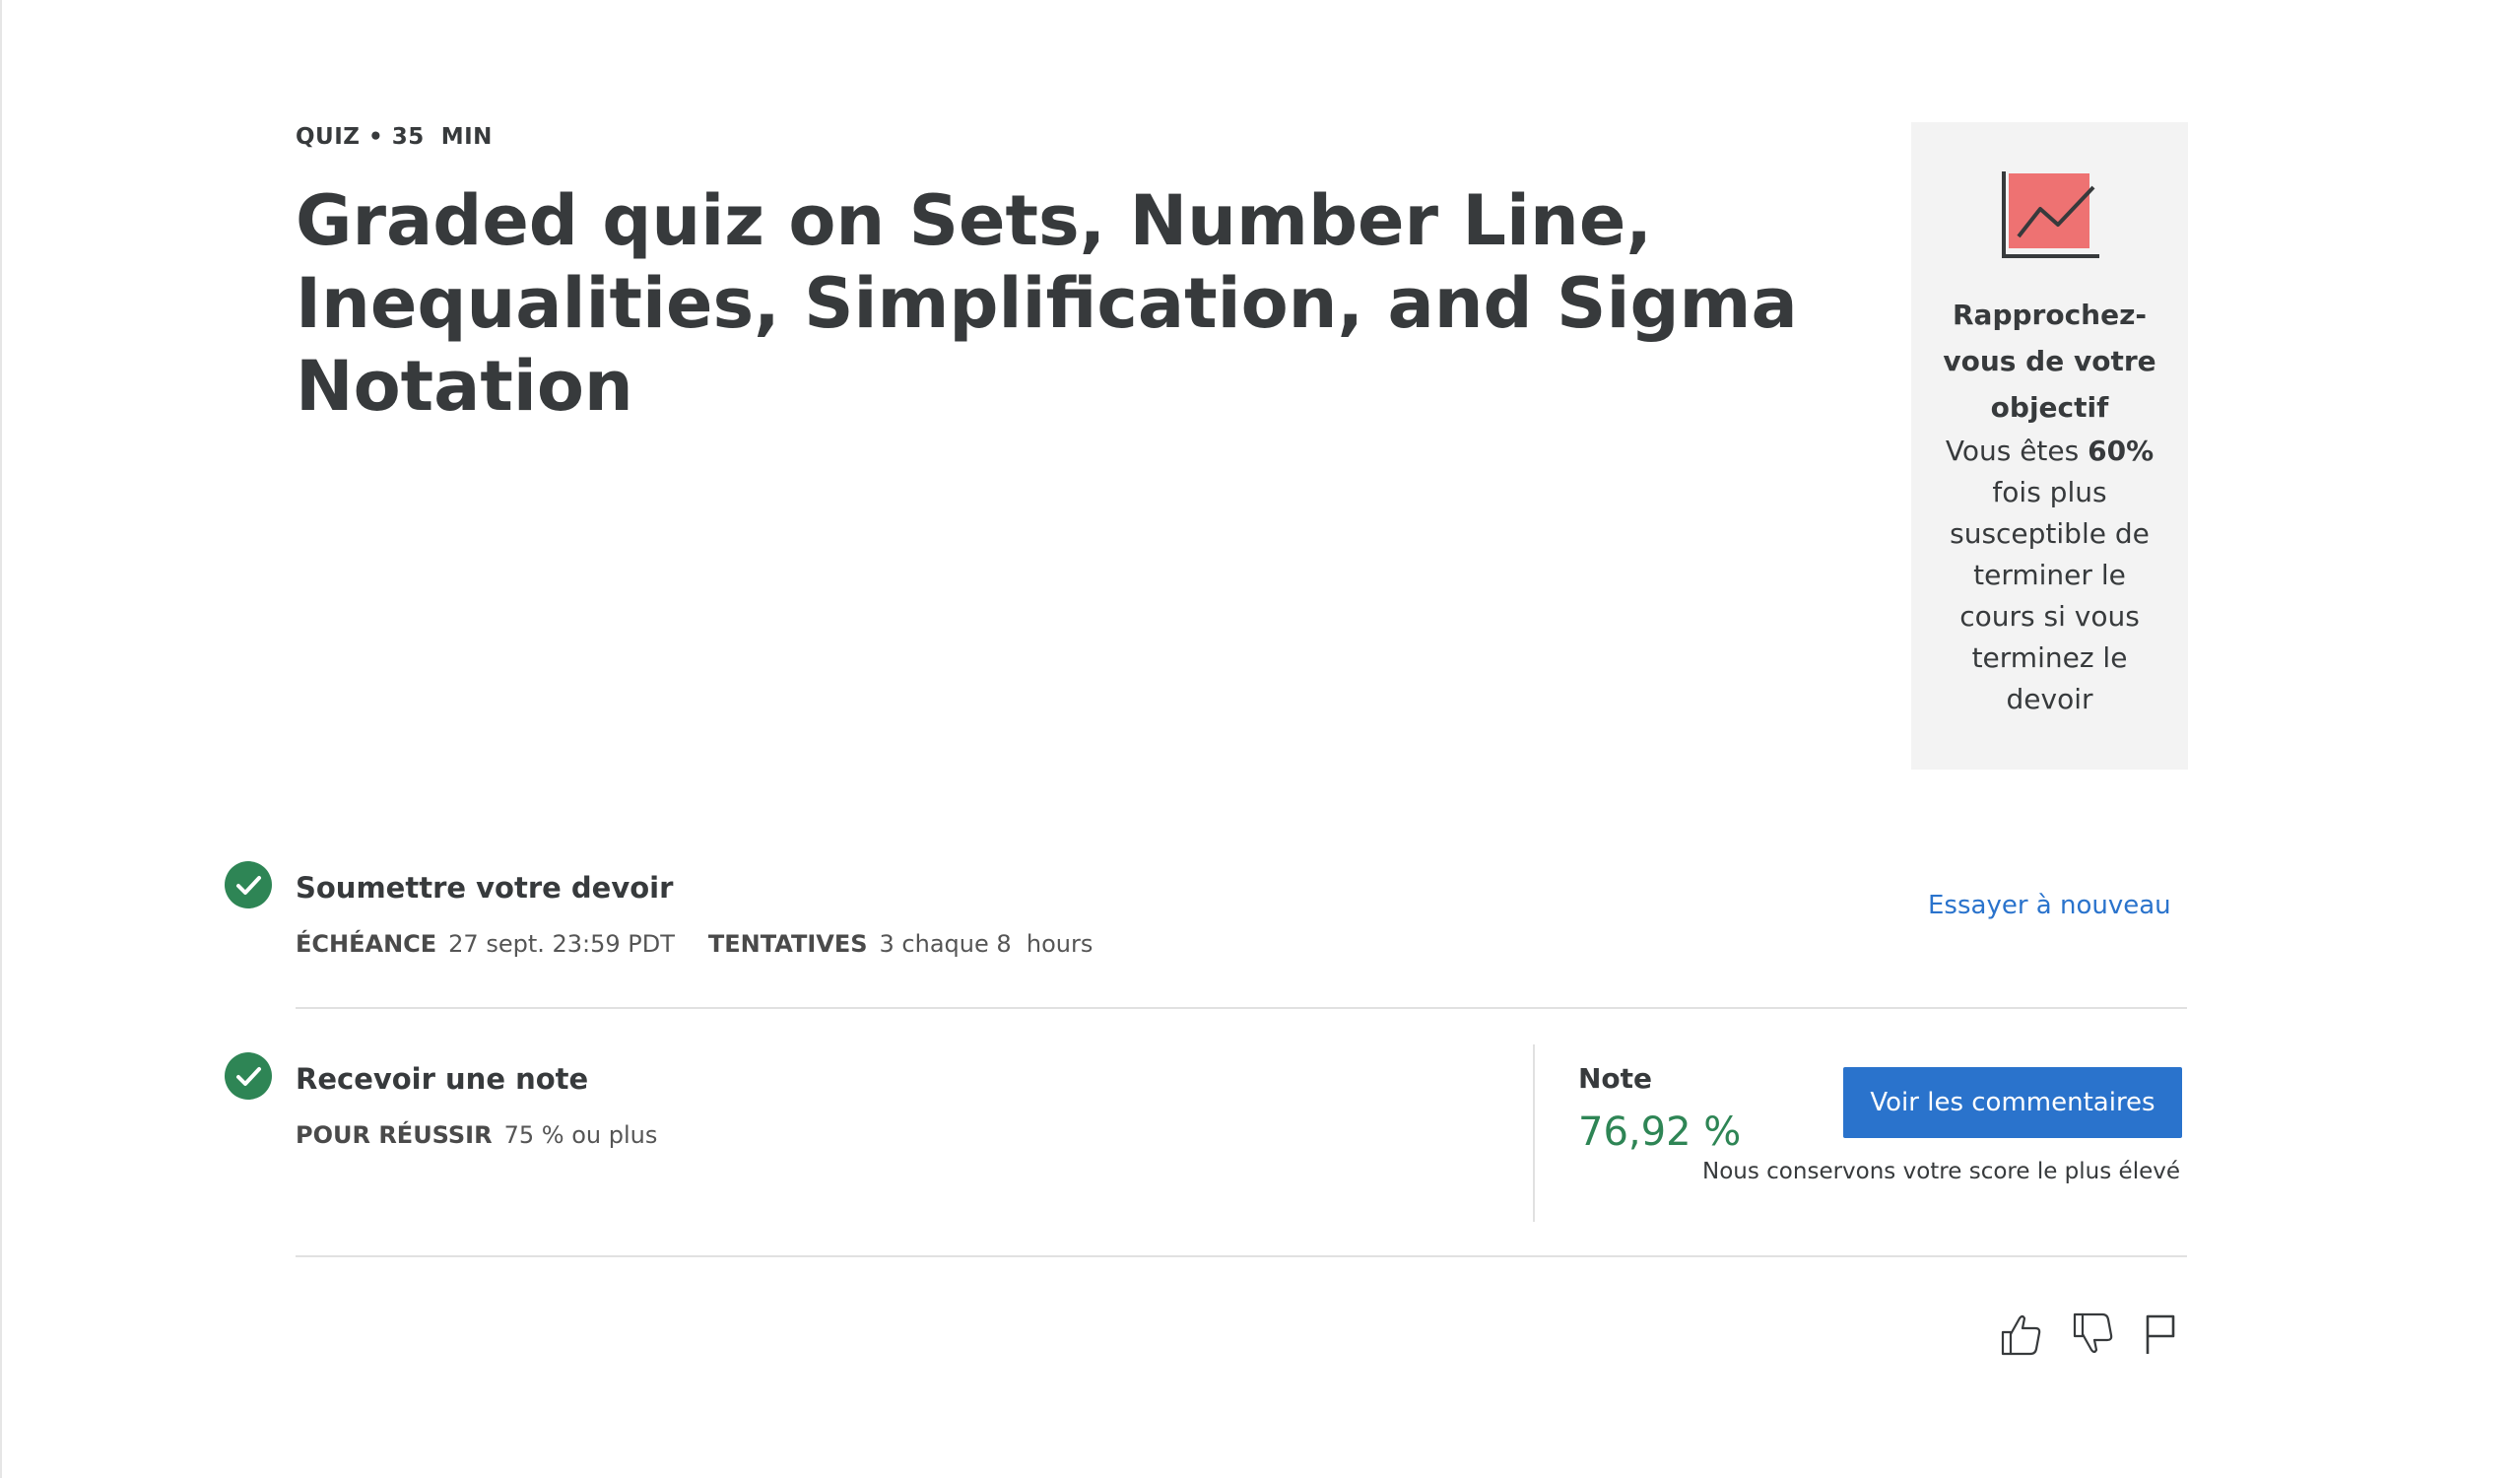  What do you see at coordinates (1241, 1256) in the screenshot?
I see `section-divider-bottom` at bounding box center [1241, 1256].